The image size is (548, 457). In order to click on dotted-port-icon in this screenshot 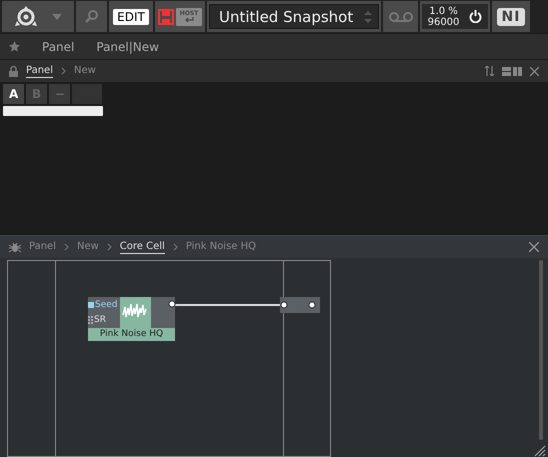, I will do `click(90, 320)`.